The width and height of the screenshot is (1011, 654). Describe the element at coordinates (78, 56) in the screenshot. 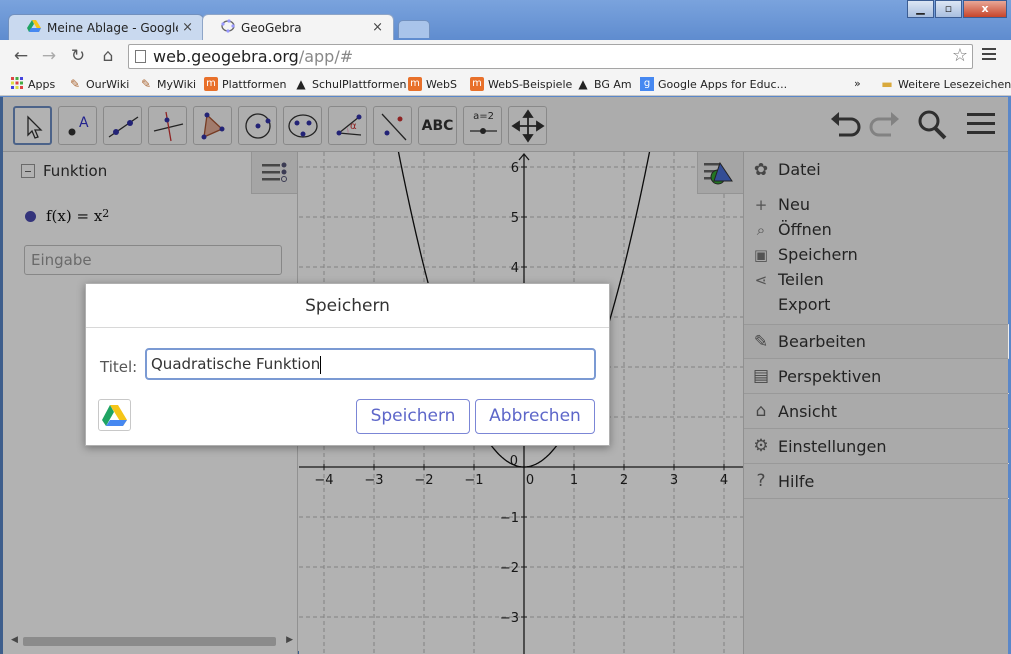

I see `reload-icon: ↻` at that location.